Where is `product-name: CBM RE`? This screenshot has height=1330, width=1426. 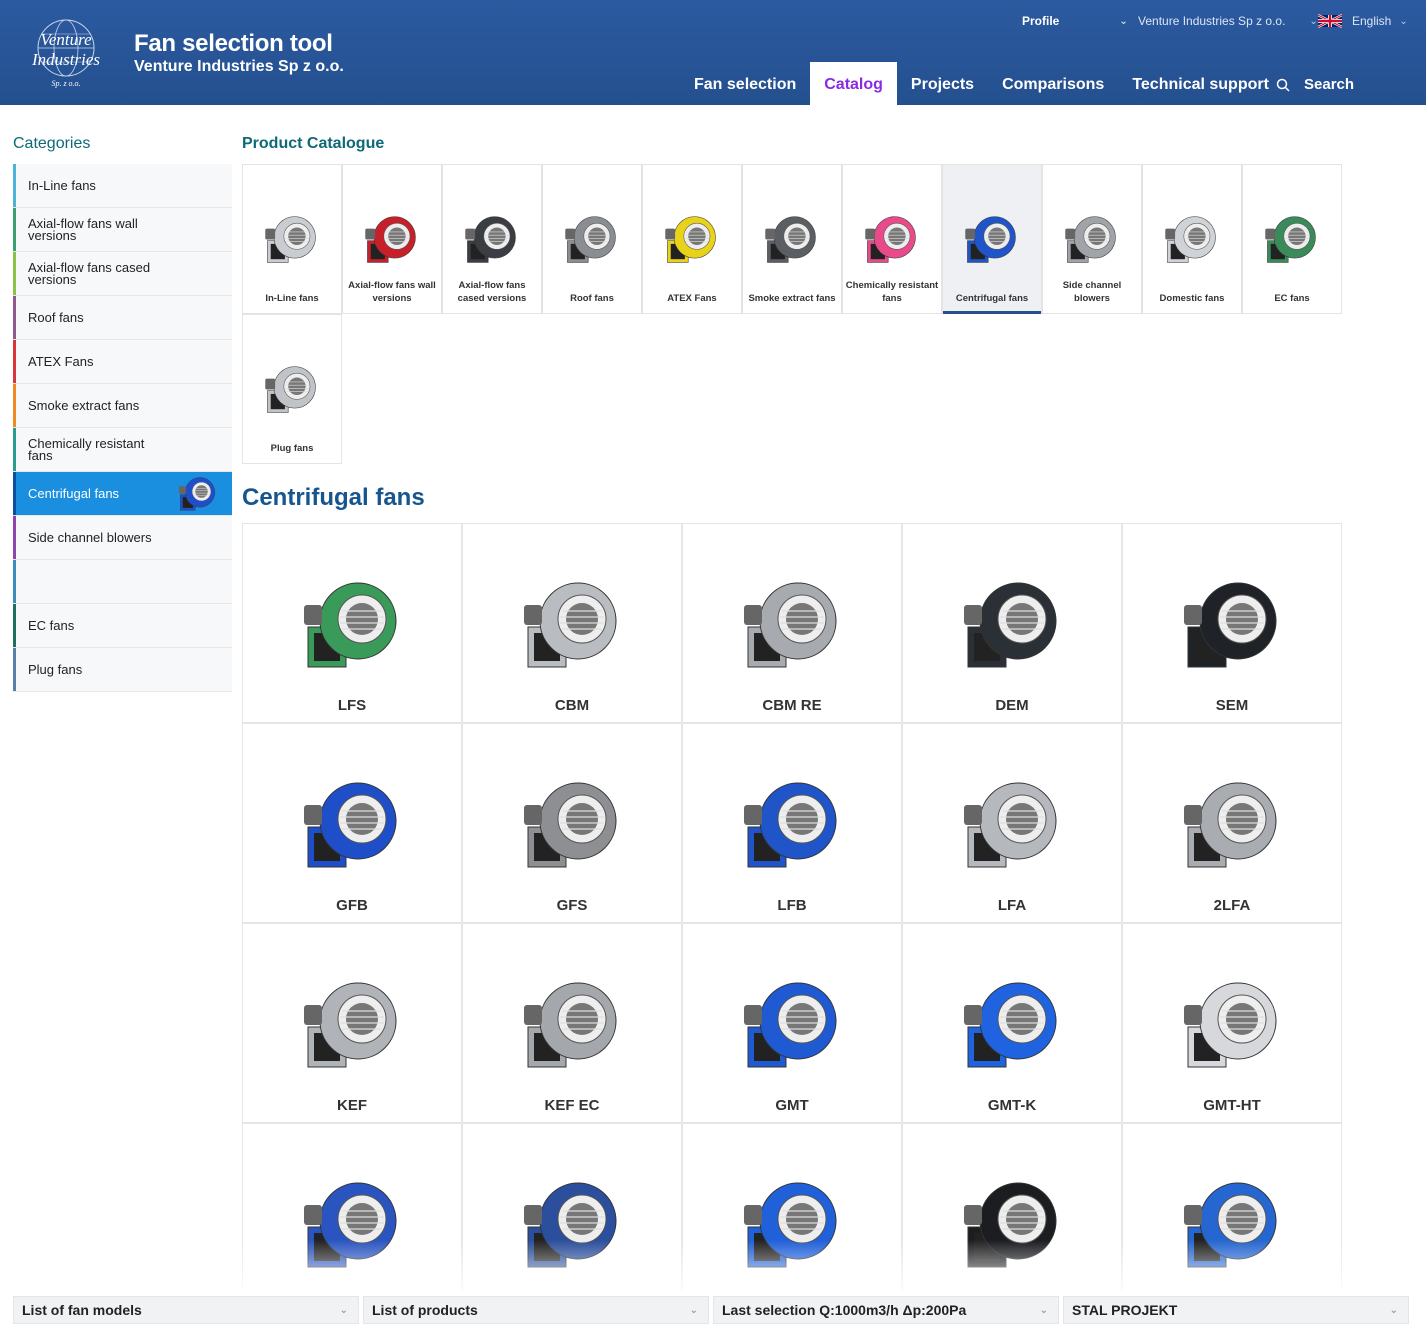 product-name: CBM RE is located at coordinates (792, 705).